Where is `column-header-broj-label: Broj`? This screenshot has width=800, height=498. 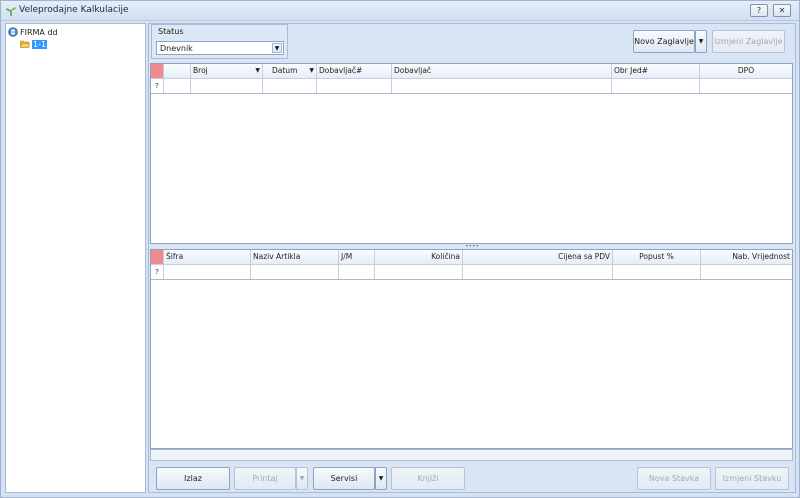
column-header-broj-label: Broj is located at coordinates (200, 70).